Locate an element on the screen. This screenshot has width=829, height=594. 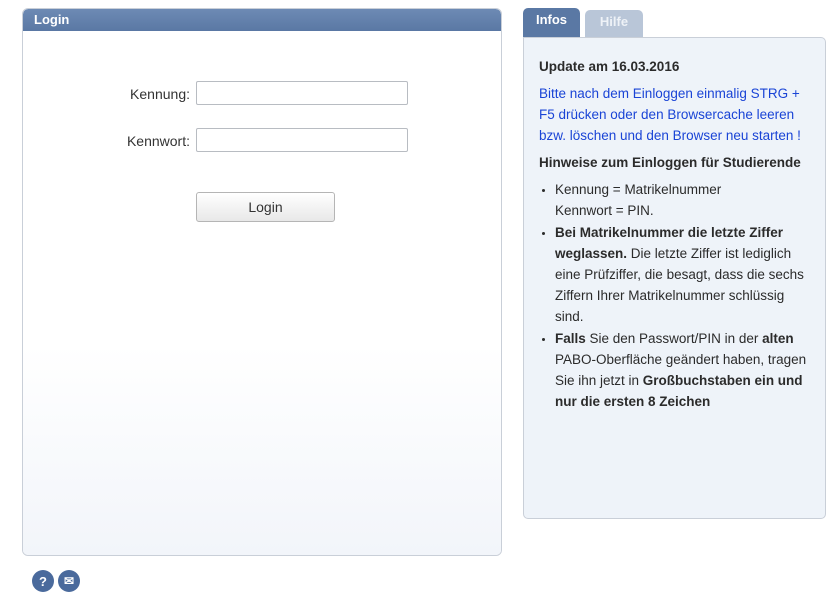
username-label: Kennung: is located at coordinates (160, 94).